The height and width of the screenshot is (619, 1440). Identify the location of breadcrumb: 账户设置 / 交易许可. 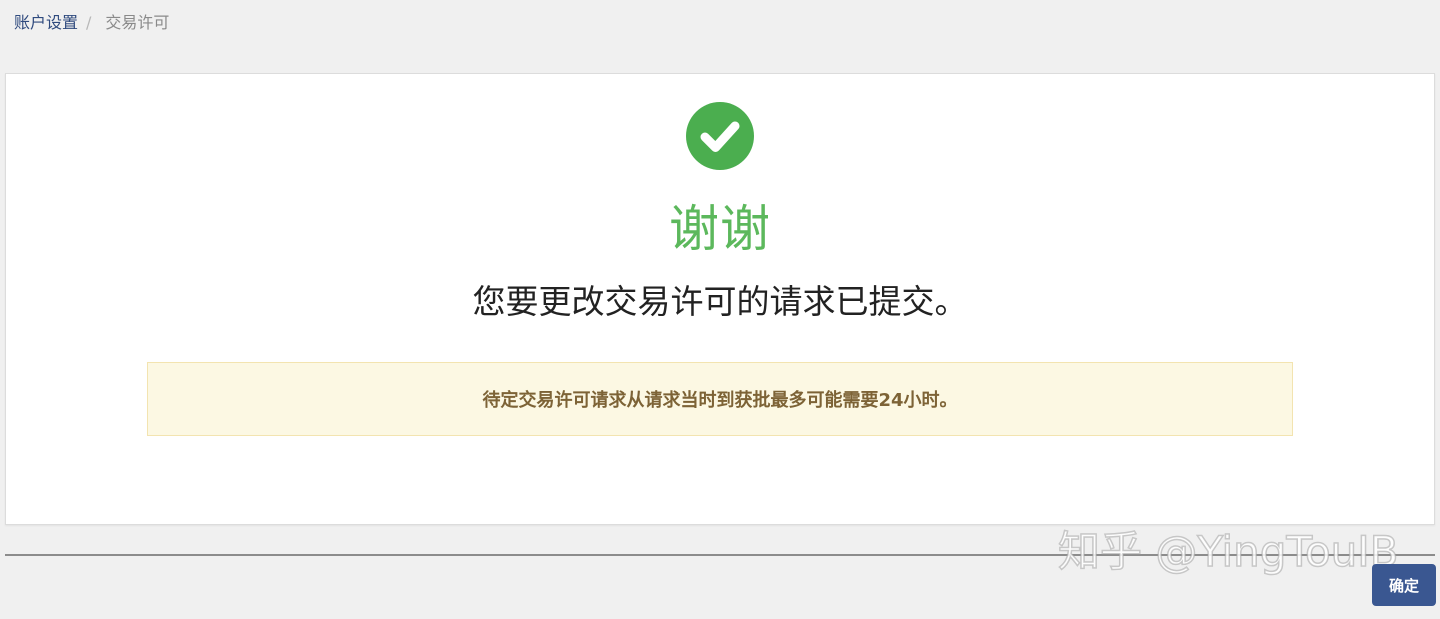
(91, 23).